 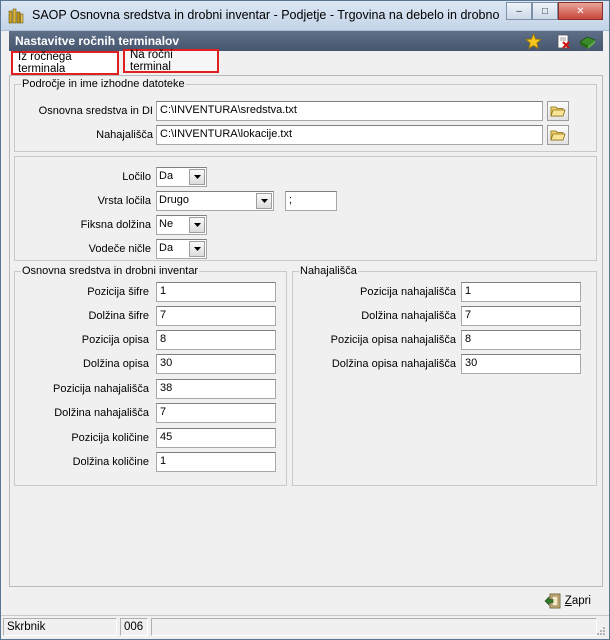 What do you see at coordinates (110, 438) in the screenshot?
I see `asset-quantity-position-label: Pozicija količine` at bounding box center [110, 438].